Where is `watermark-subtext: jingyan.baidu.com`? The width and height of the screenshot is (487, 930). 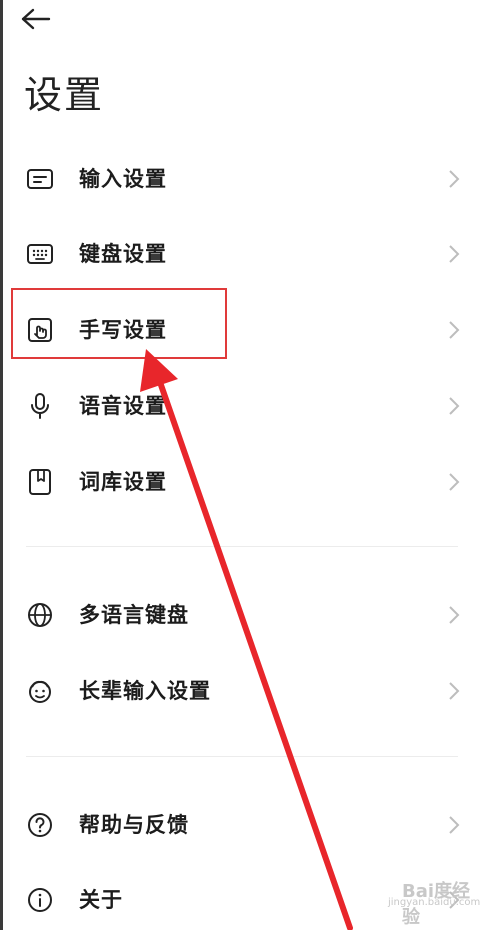 watermark-subtext: jingyan.baidu.com is located at coordinates (434, 902).